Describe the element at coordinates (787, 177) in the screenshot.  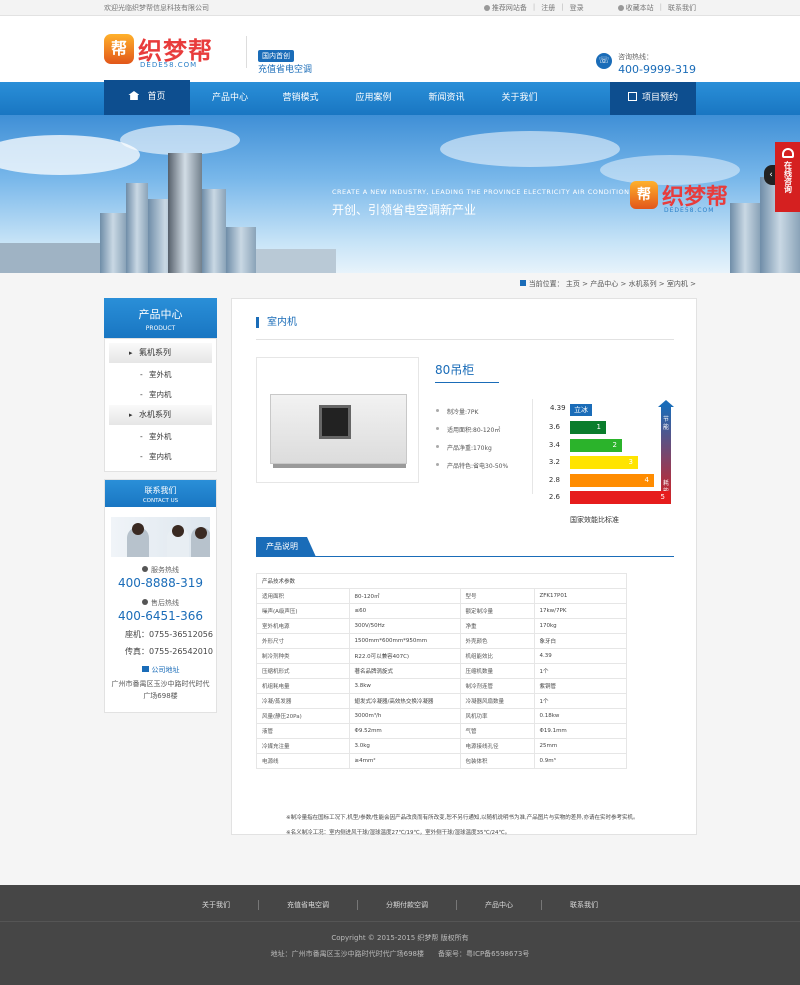
I see `online-consult-button: 在线咨询` at that location.